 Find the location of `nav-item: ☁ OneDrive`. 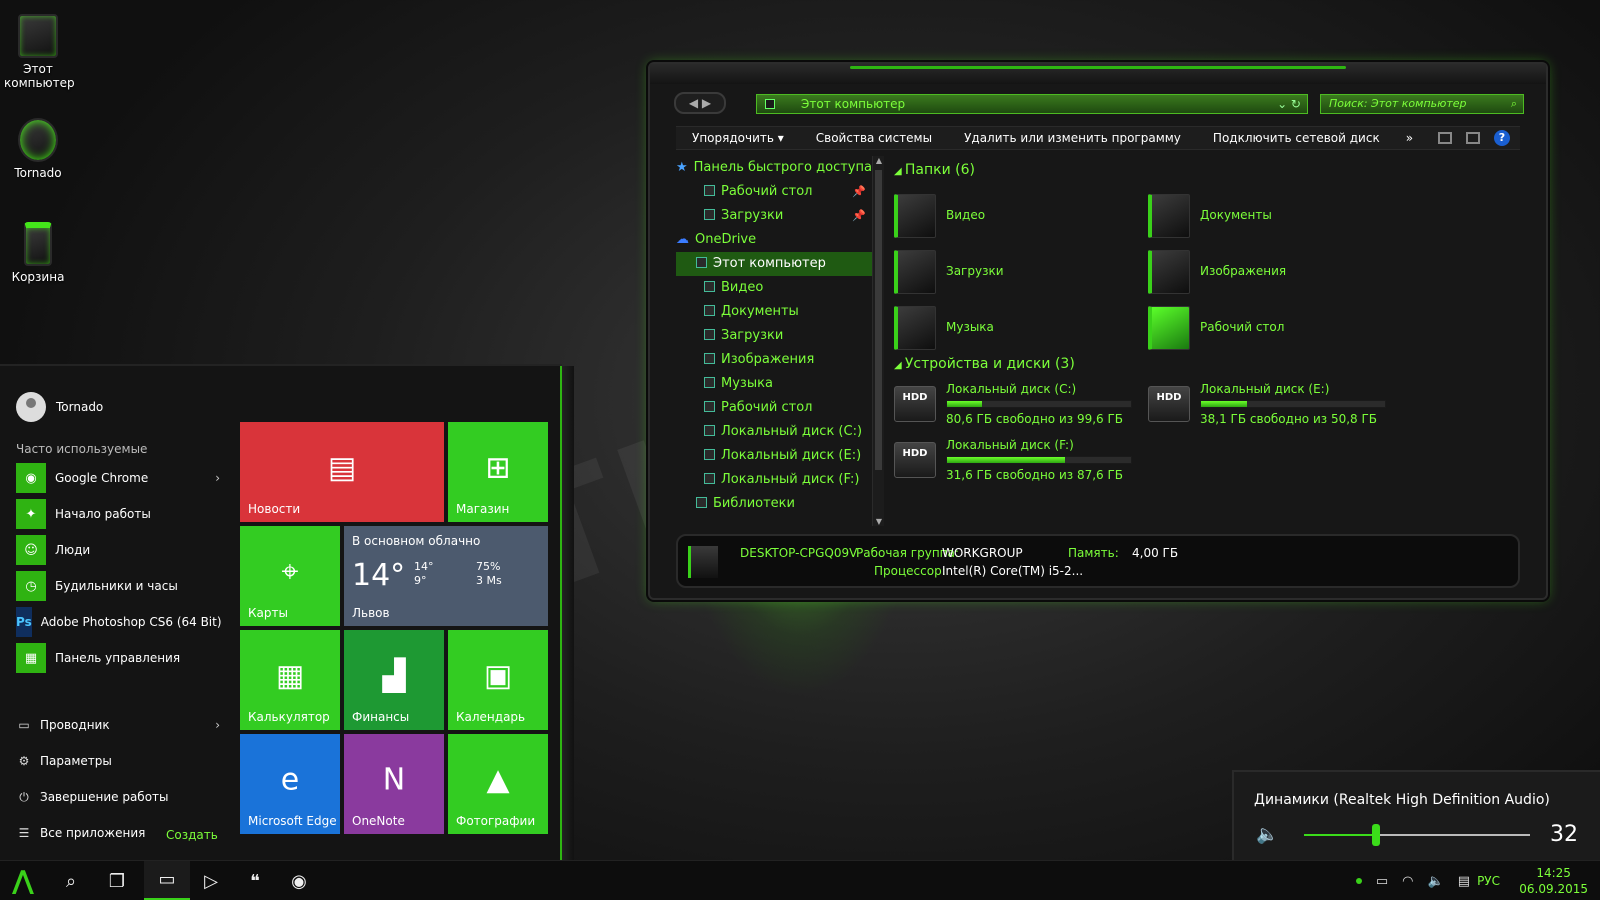

nav-item: ☁ OneDrive is located at coordinates (774, 240).